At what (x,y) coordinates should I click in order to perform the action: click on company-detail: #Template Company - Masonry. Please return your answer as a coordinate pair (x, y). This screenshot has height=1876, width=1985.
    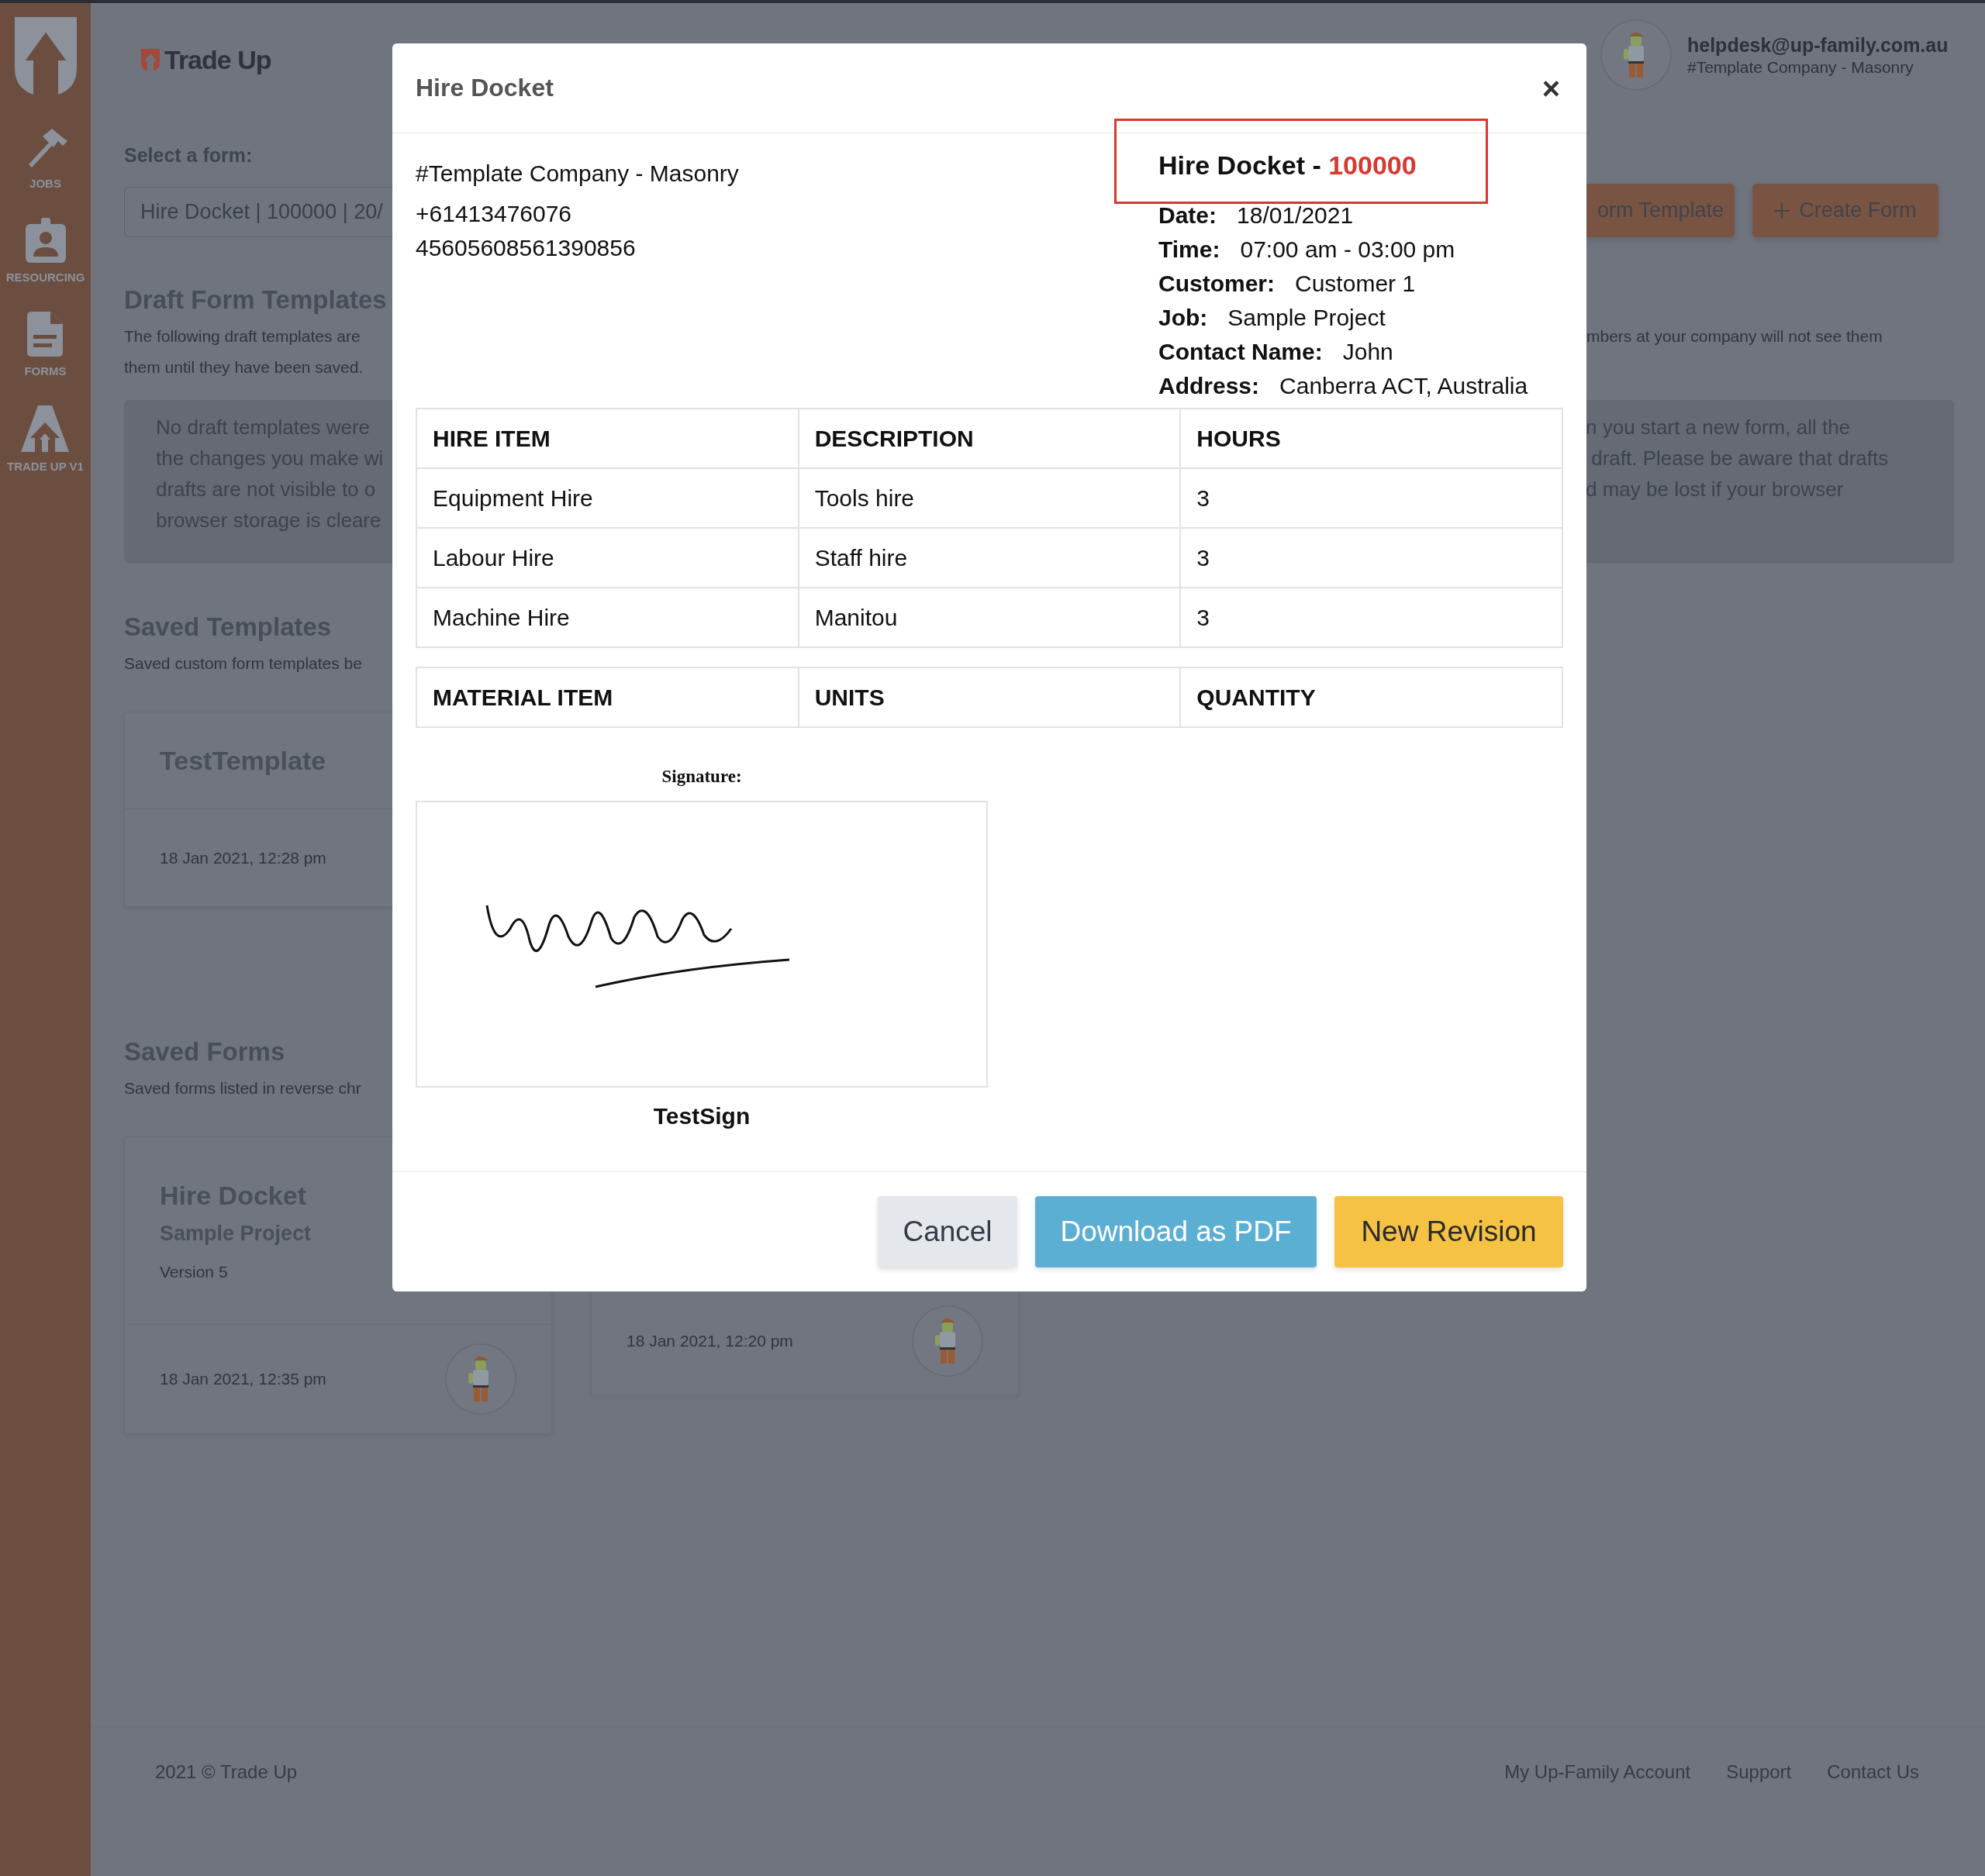
    Looking at the image, I should click on (577, 174).